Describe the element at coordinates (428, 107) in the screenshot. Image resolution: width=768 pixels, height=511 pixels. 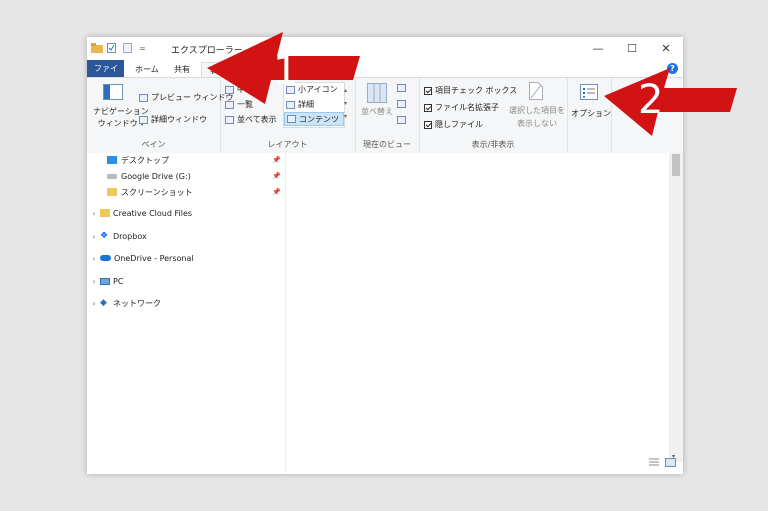
I see `file-extensions-checkbox` at that location.